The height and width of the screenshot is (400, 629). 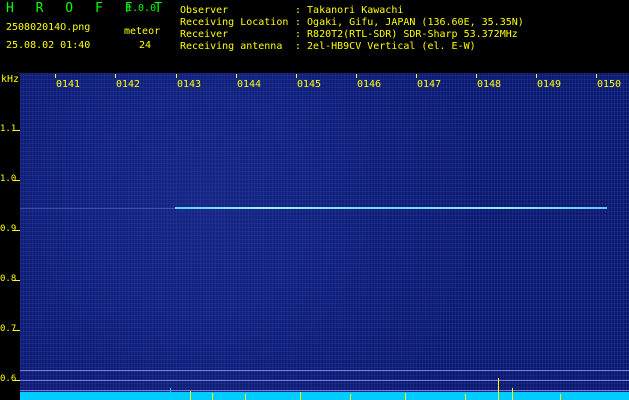 I want to click on file-name: 250802014O.png, so click(x=48, y=27).